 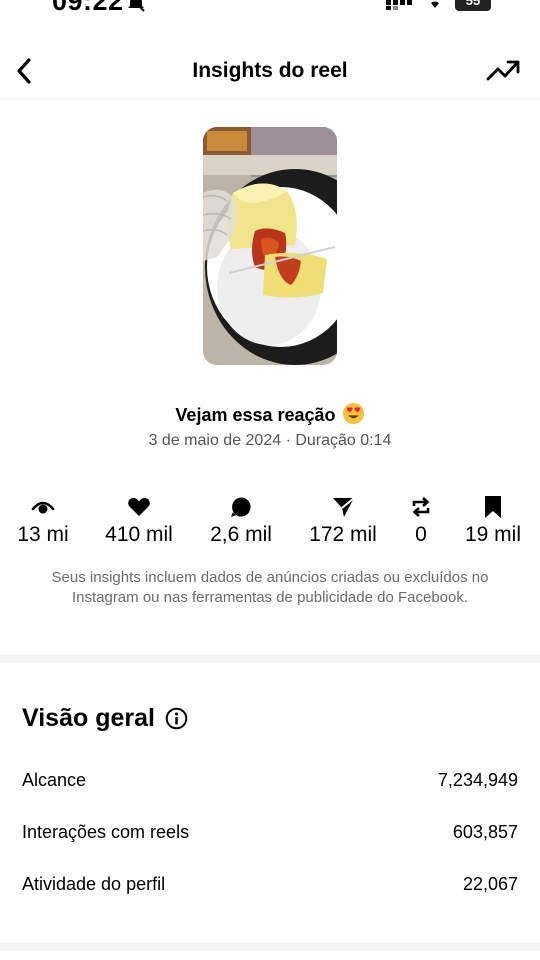 What do you see at coordinates (241, 507) in the screenshot?
I see `comment-icon` at bounding box center [241, 507].